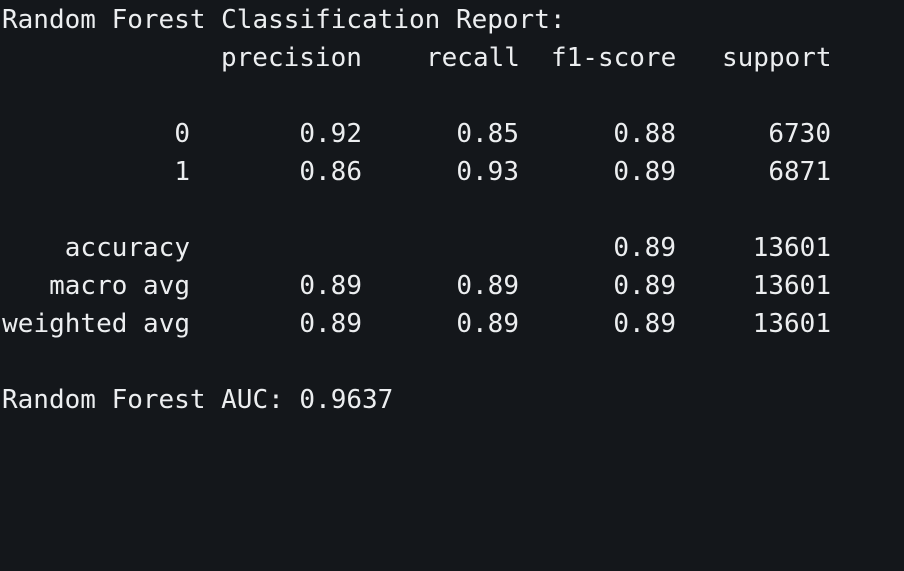  What do you see at coordinates (487, 134) in the screenshot?
I see `row-recall: 0.85` at bounding box center [487, 134].